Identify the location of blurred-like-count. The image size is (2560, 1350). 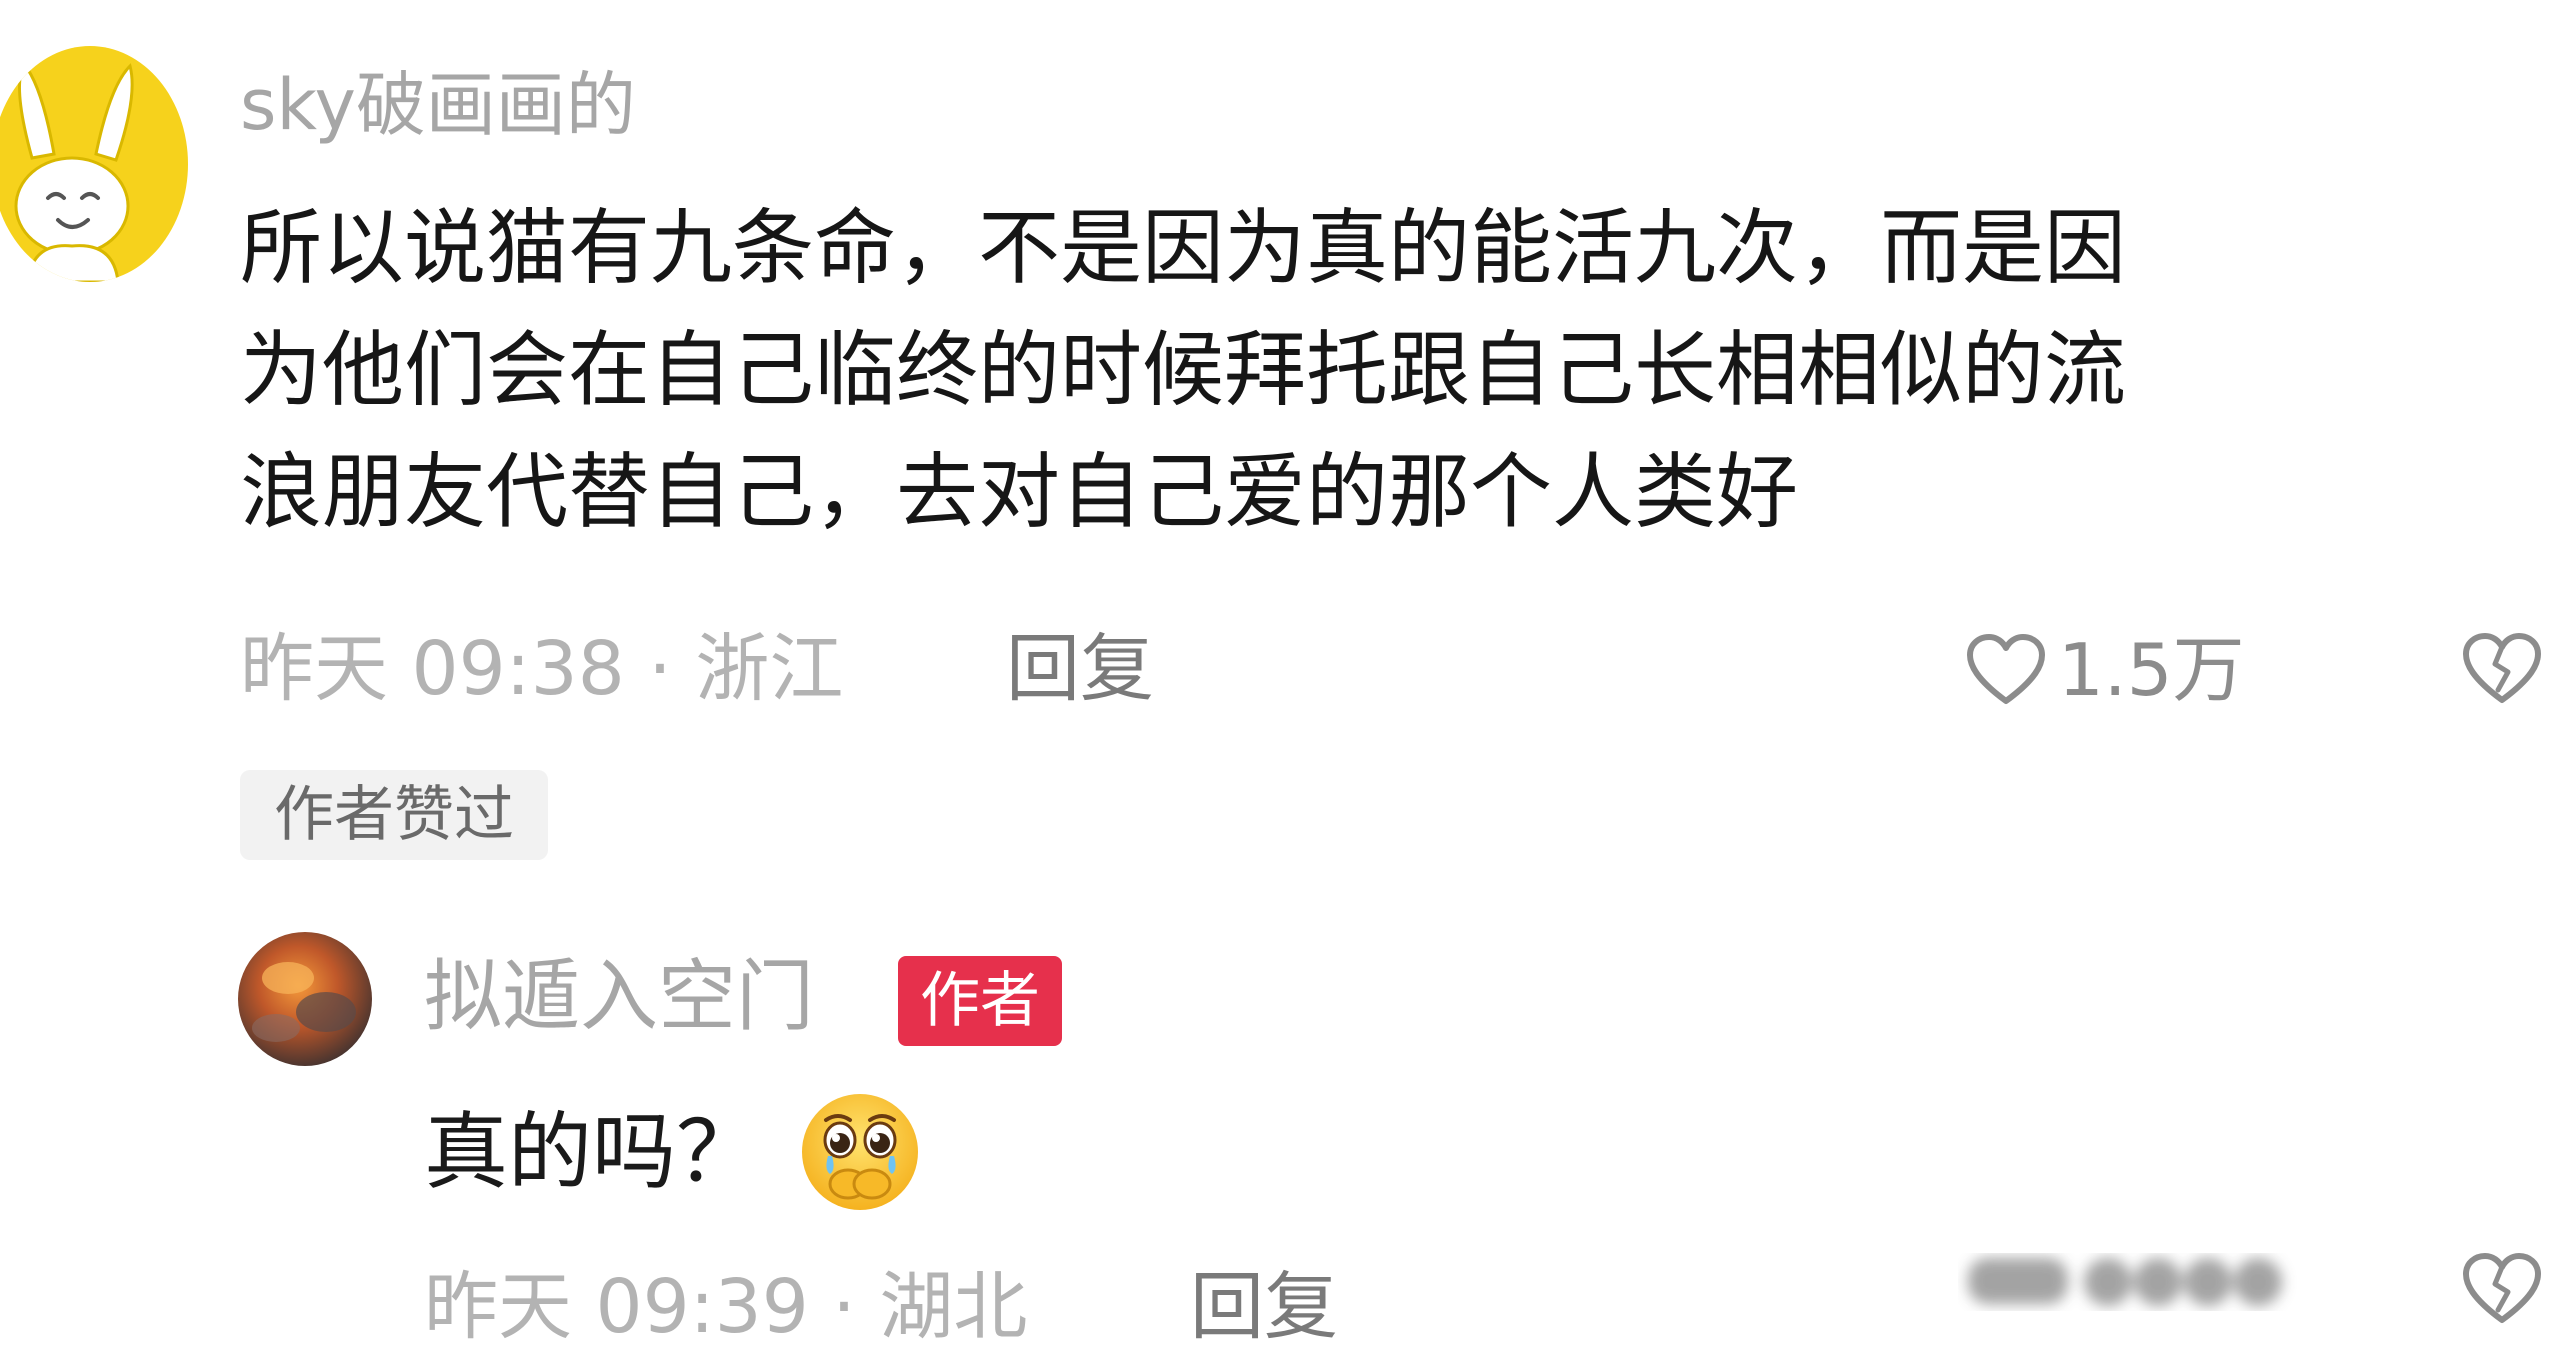
(2125, 1282).